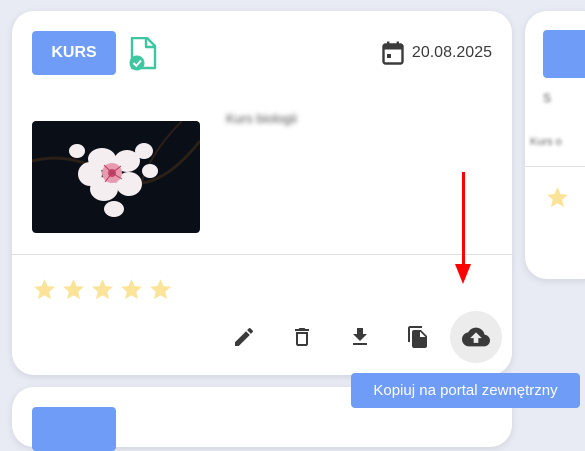 The width and height of the screenshot is (585, 451). I want to click on delete-button, so click(302, 337).